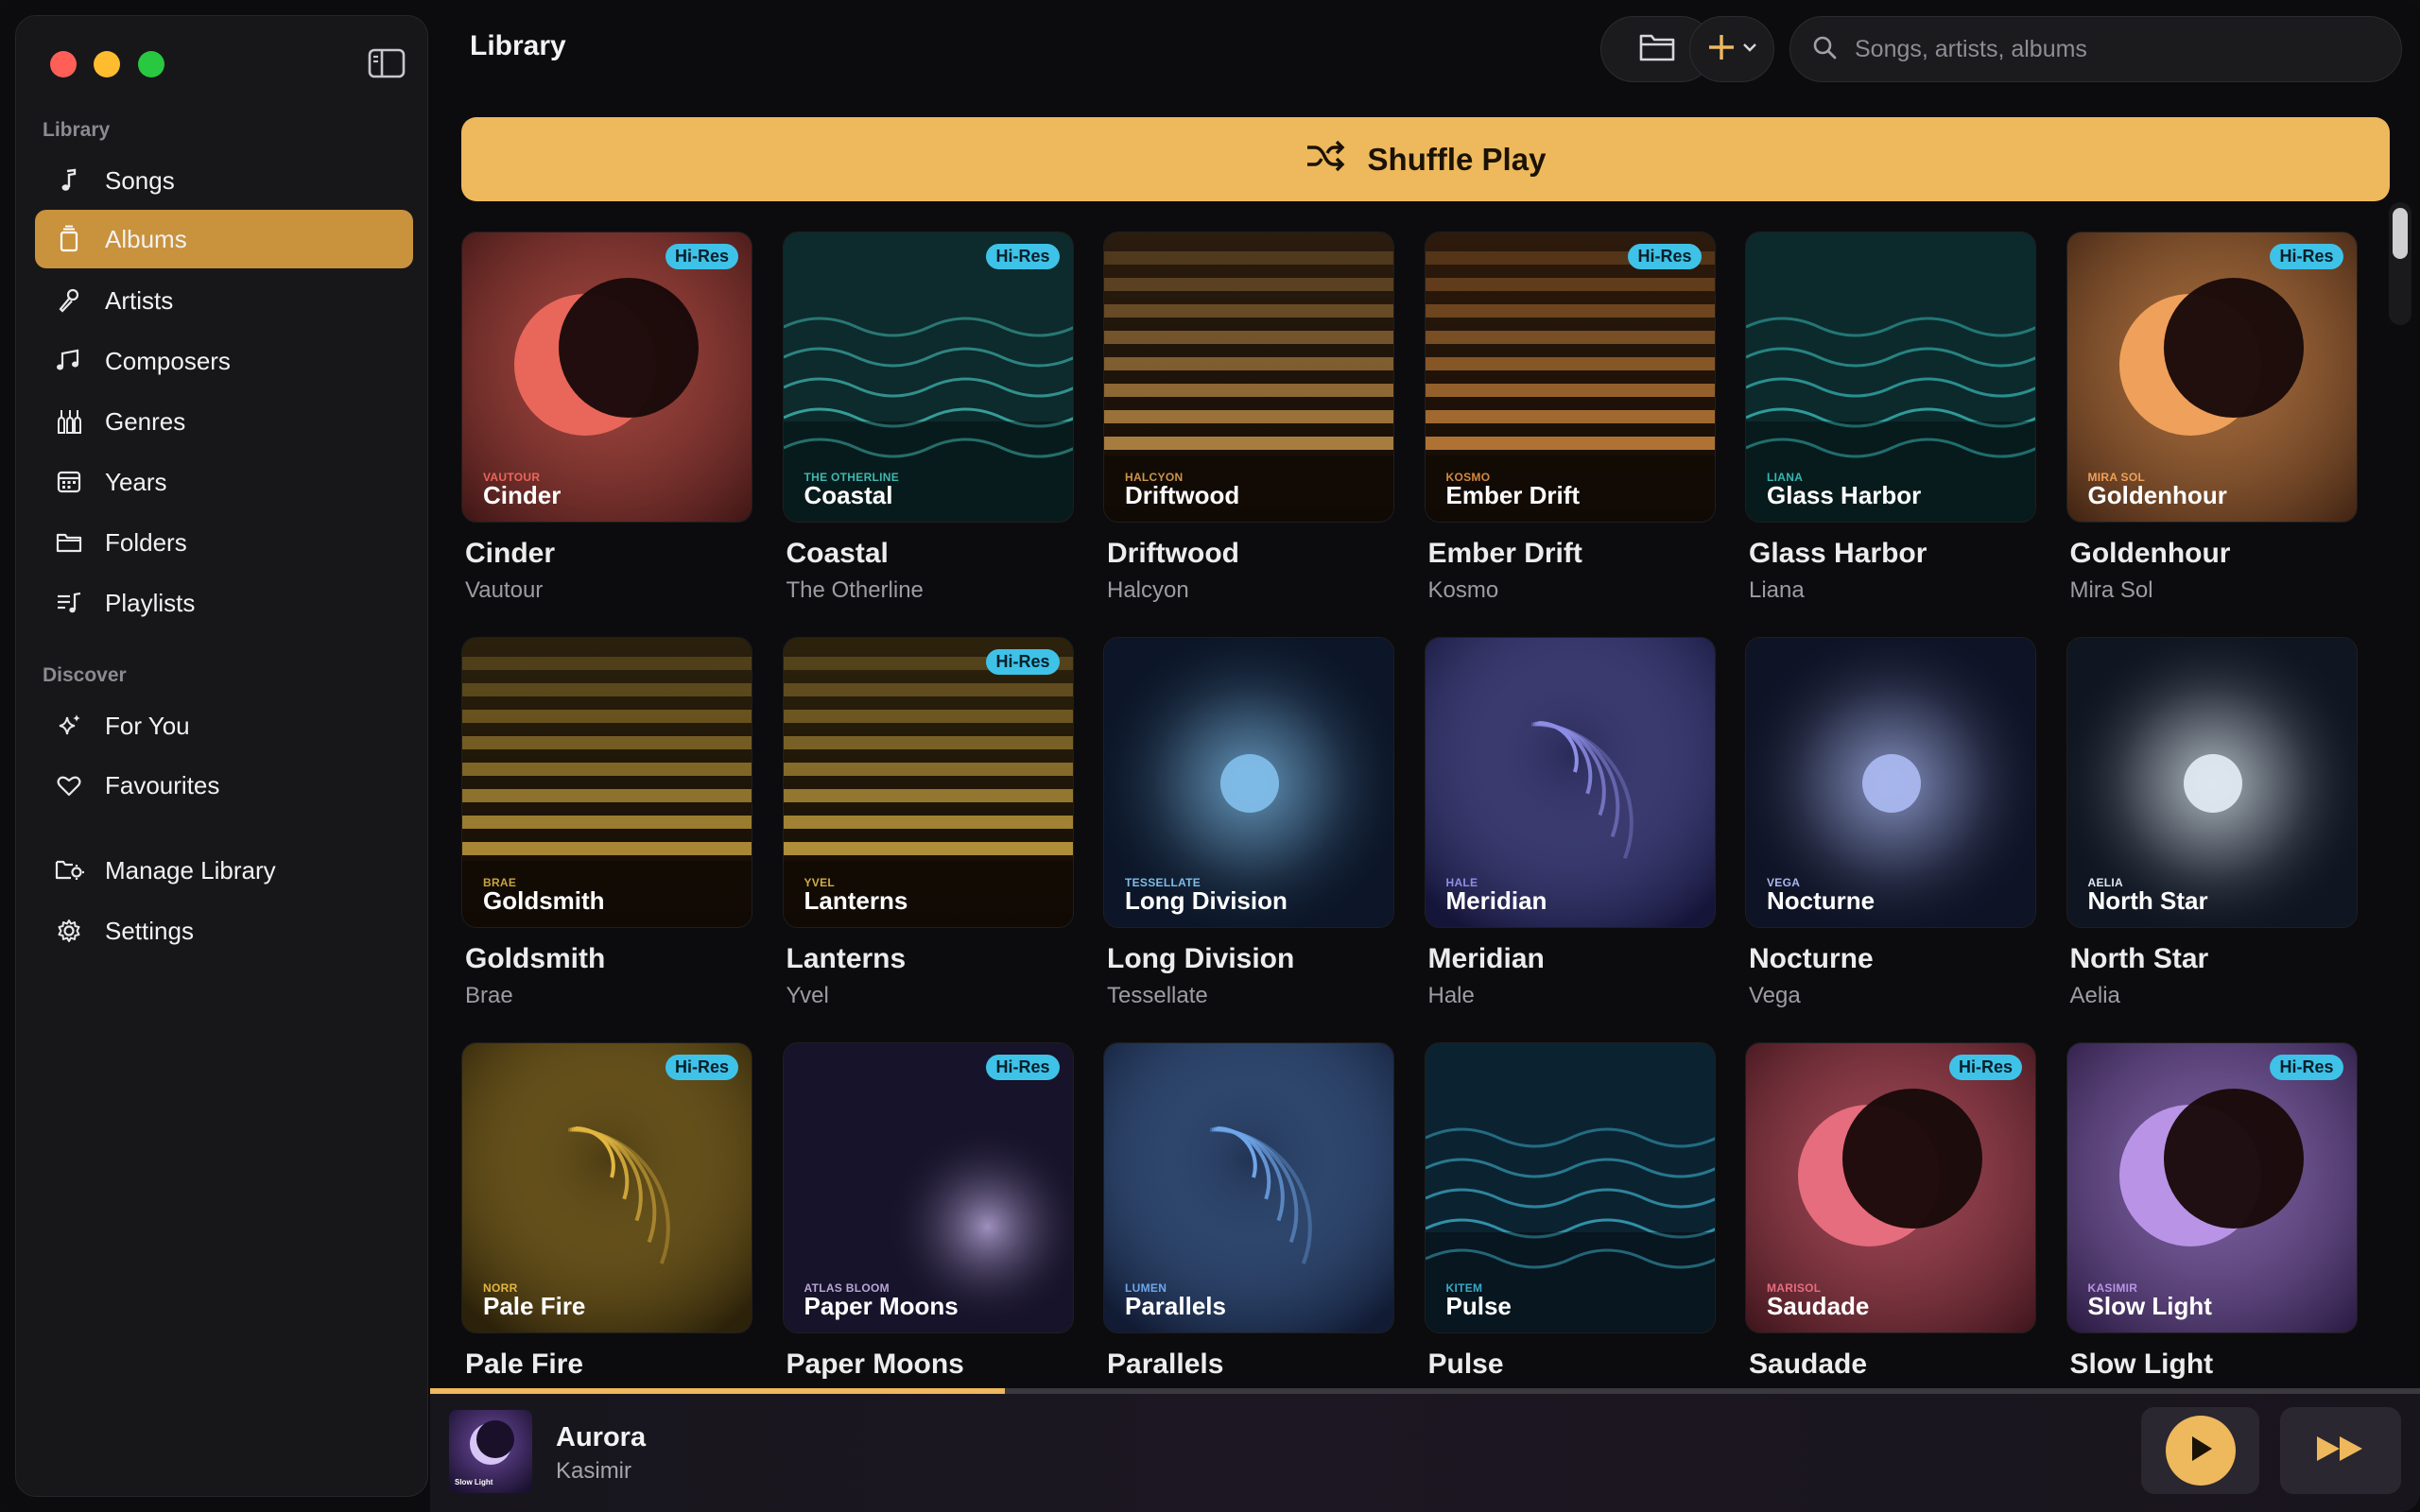 This screenshot has width=2420, height=1512. I want to click on sidebar-item-settings: Settings, so click(224, 931).